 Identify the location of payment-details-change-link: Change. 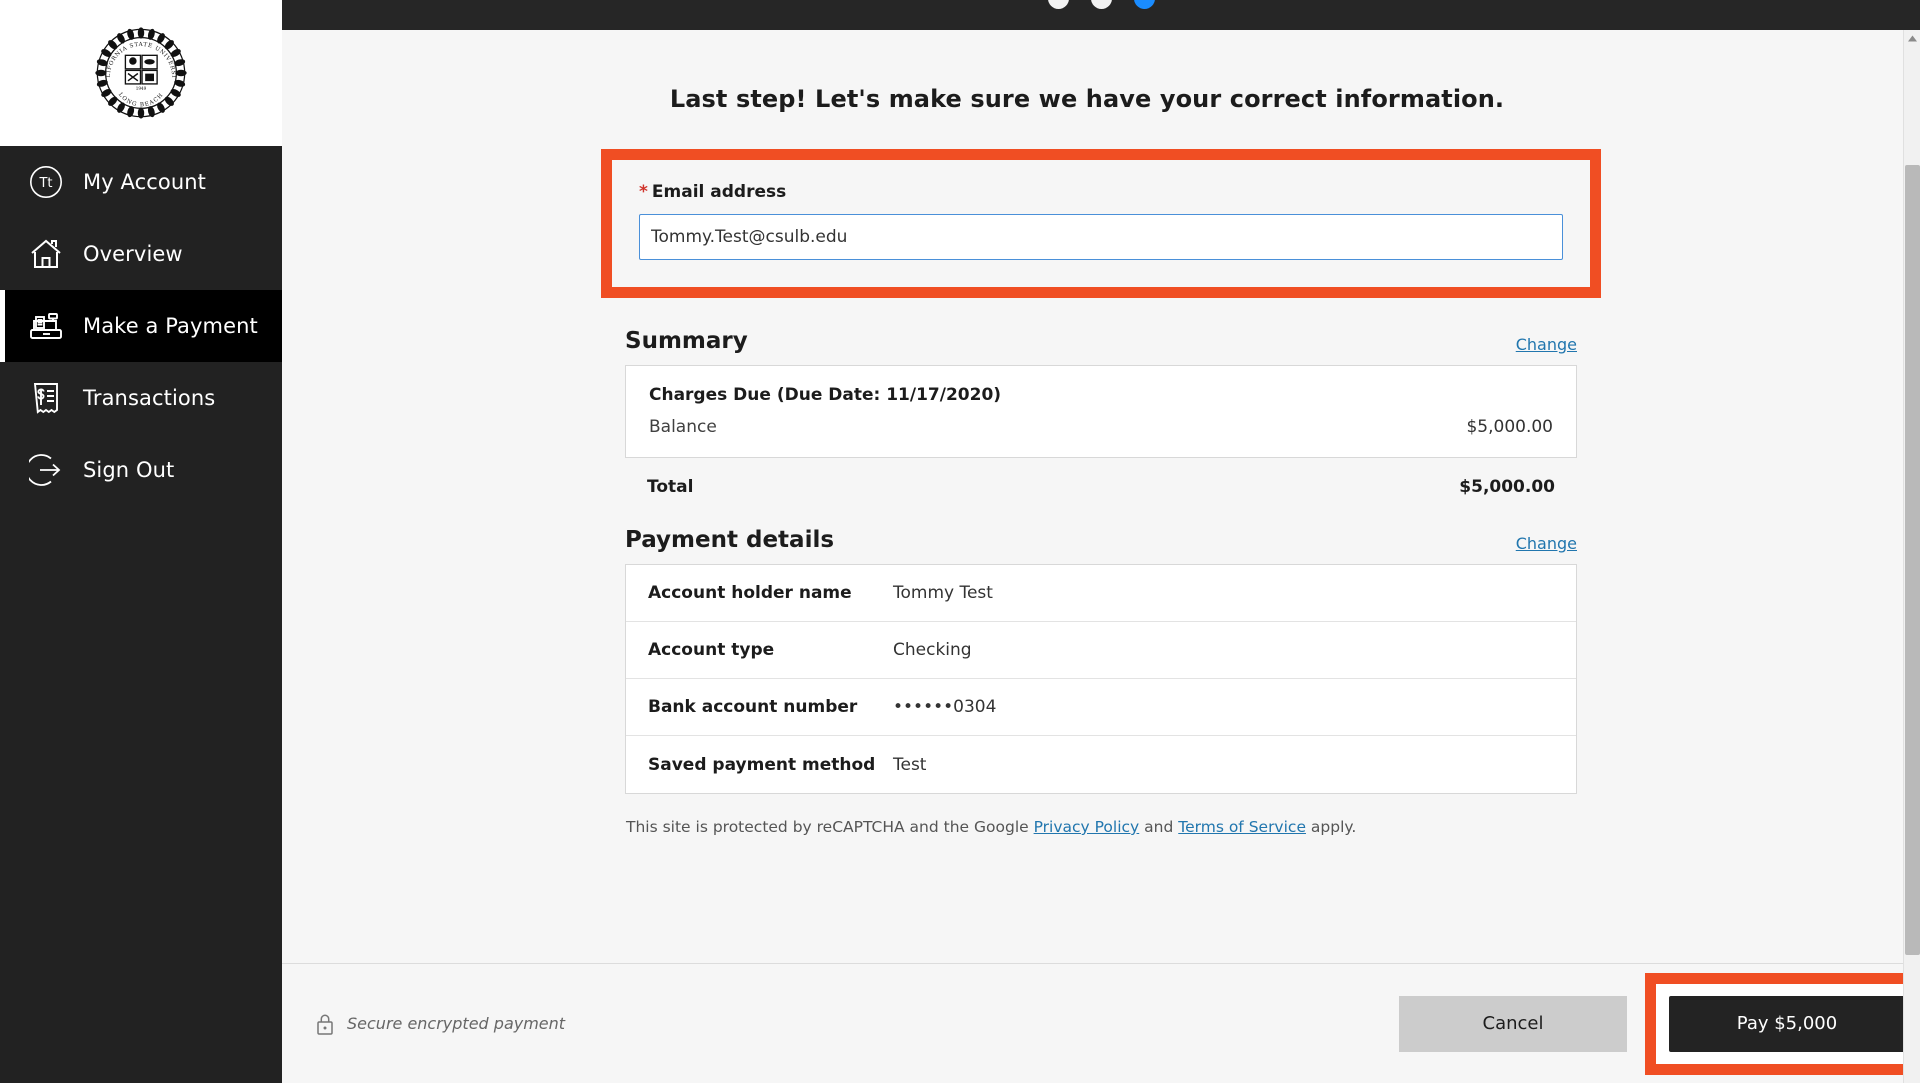
(1546, 543).